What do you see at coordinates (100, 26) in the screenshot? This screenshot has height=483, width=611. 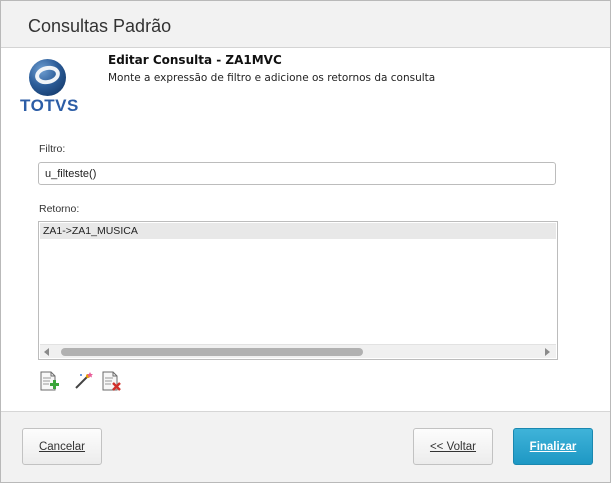 I see `window-title: Consultas Padrão` at bounding box center [100, 26].